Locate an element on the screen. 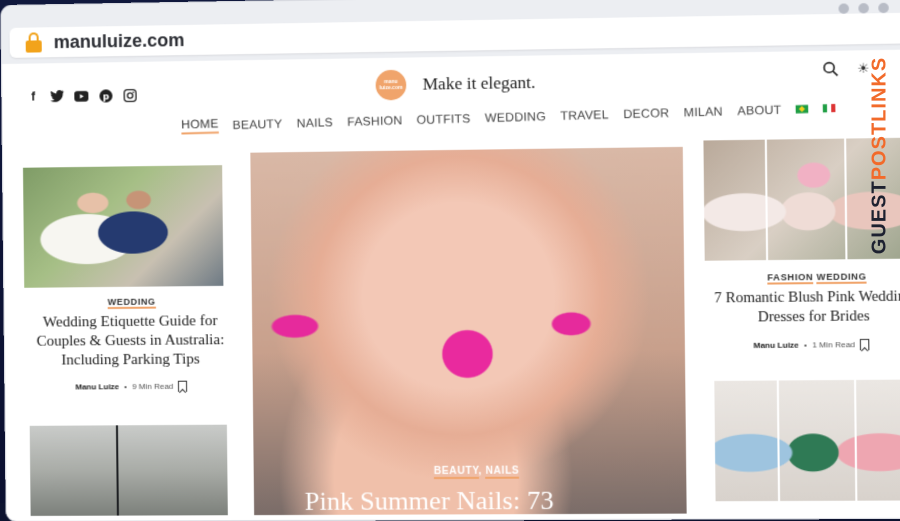 The image size is (900, 521). nav-item-home: HOME is located at coordinates (200, 125).